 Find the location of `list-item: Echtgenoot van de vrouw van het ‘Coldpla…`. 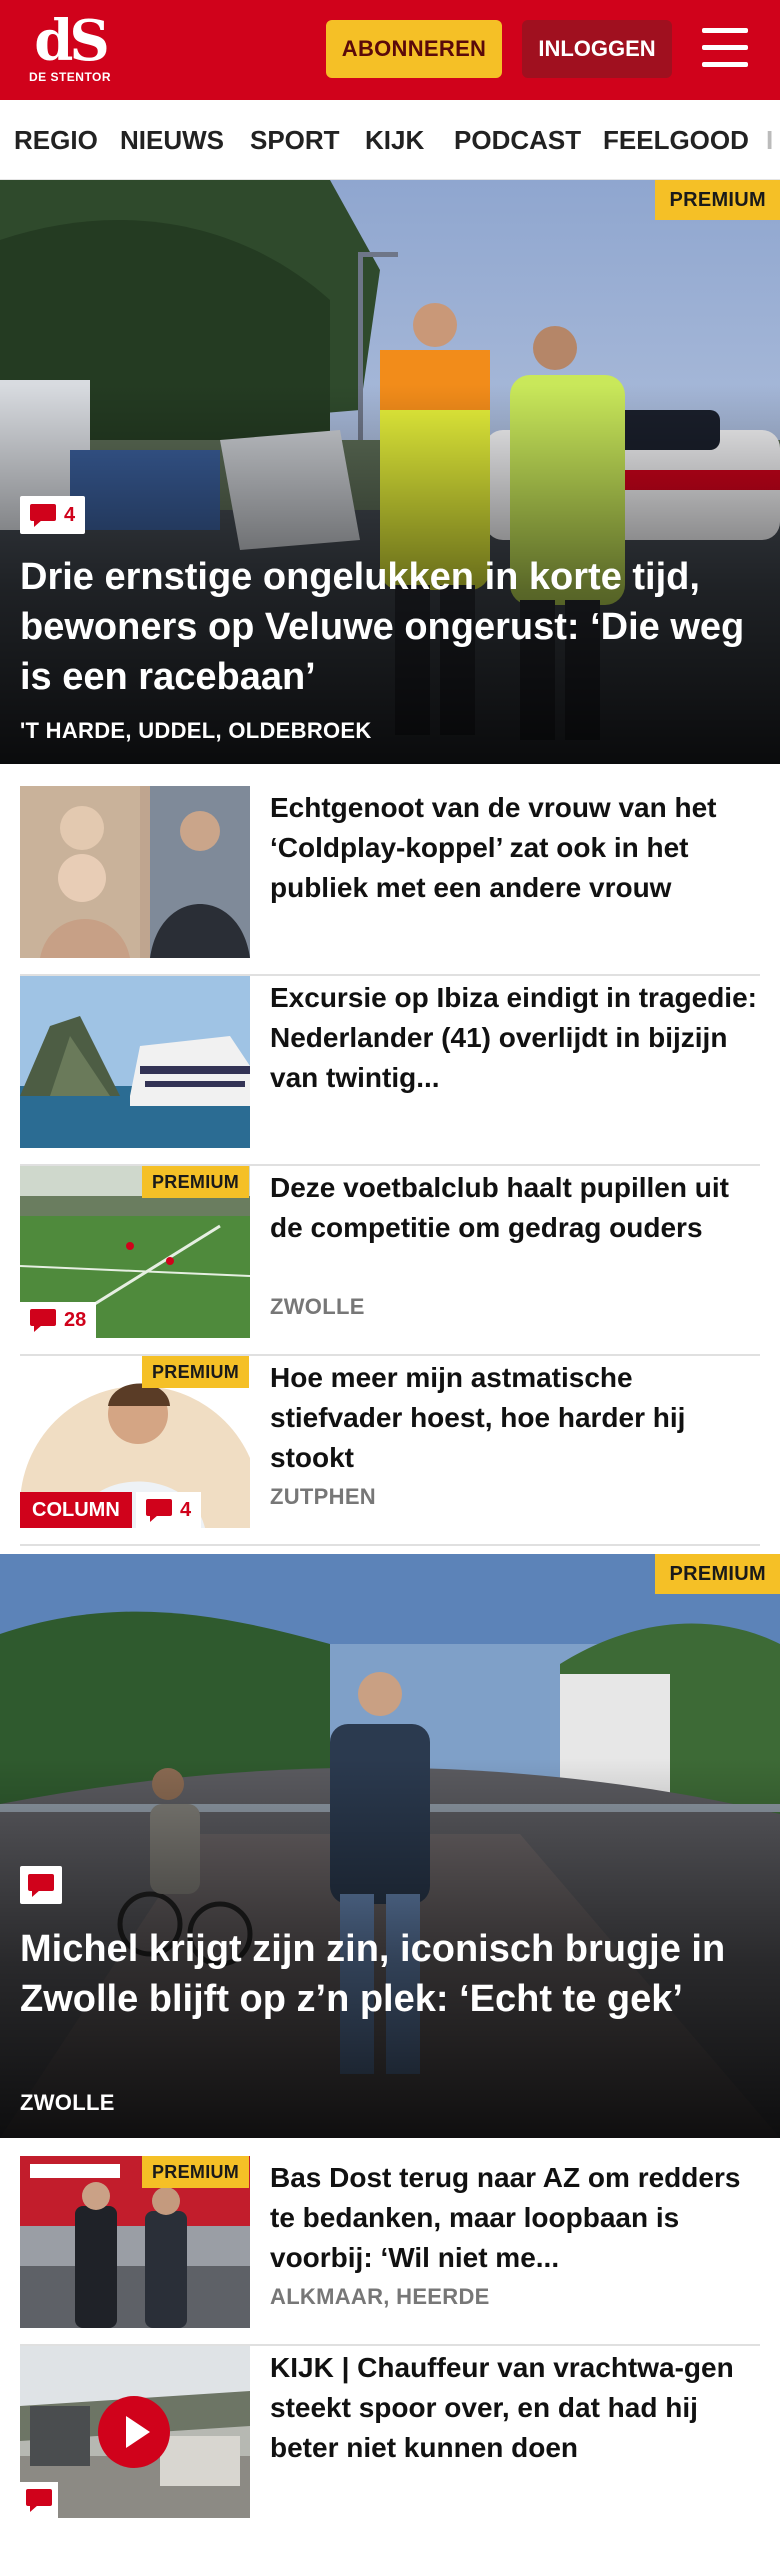

list-item: Echtgenoot van de vrouw van het ‘Coldpla… is located at coordinates (390, 881).